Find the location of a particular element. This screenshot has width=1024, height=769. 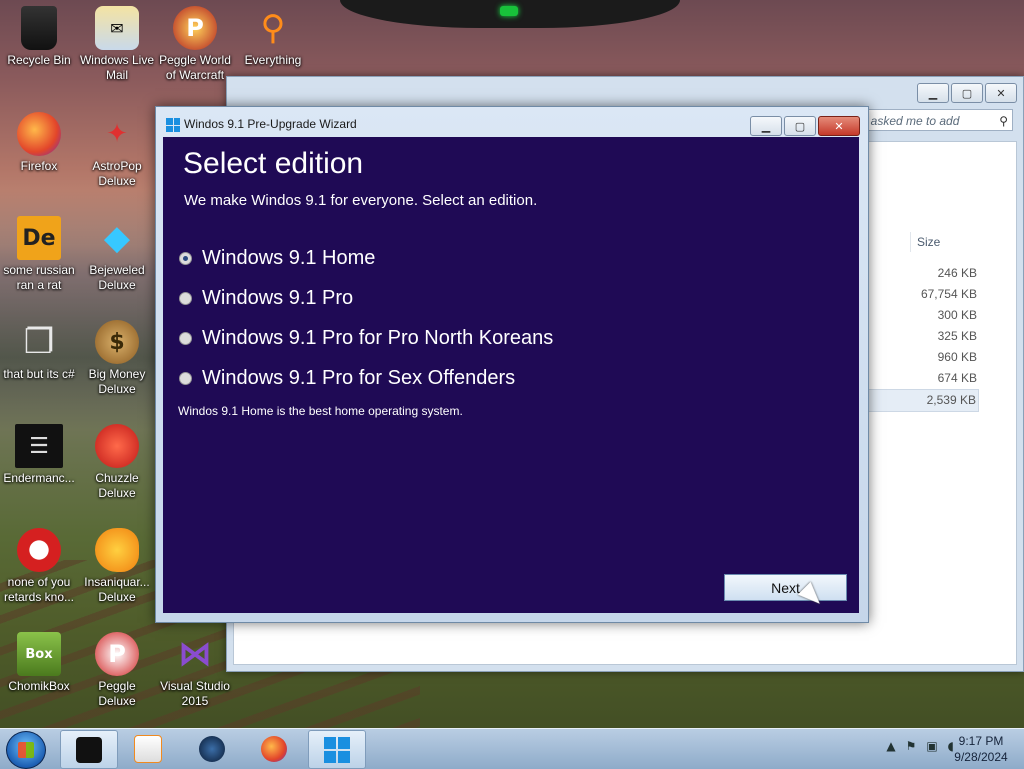

taskbar-item-media-player is located at coordinates (148, 748).